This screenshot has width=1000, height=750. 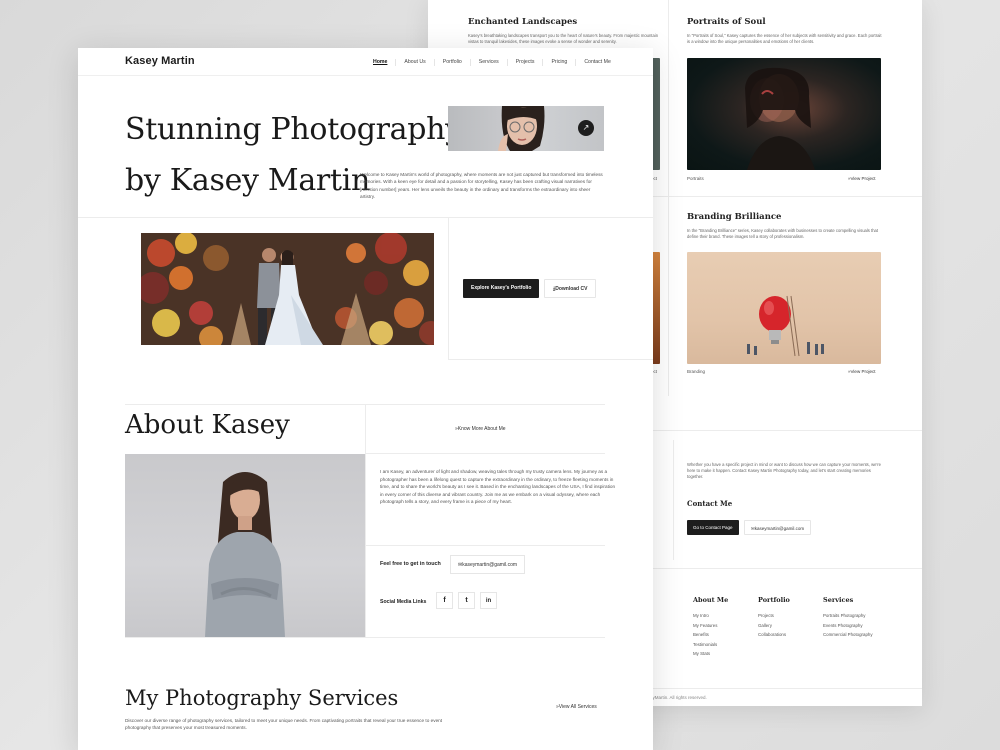 What do you see at coordinates (774, 635) in the screenshot?
I see `footer-link: Collaborations` at bounding box center [774, 635].